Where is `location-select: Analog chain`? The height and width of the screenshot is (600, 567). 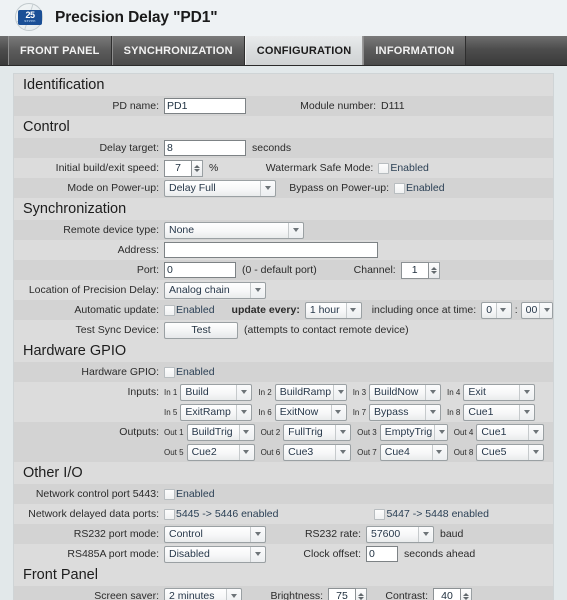 location-select: Analog chain is located at coordinates (215, 290).